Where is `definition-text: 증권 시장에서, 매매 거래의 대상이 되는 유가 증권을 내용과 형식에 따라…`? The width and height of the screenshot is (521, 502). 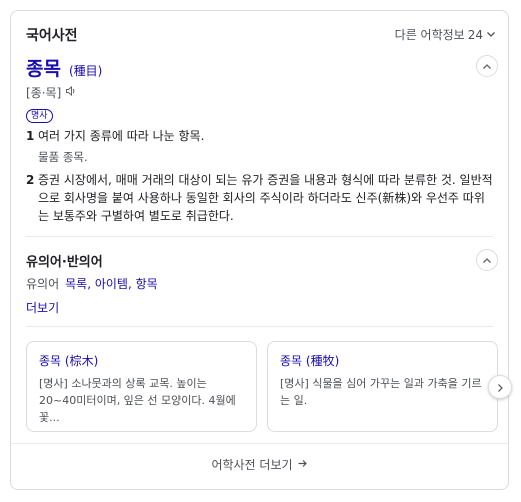 definition-text: 증권 시장에서, 매매 거래의 대상이 되는 유가 증권을 내용과 형식에 따라… is located at coordinates (265, 198).